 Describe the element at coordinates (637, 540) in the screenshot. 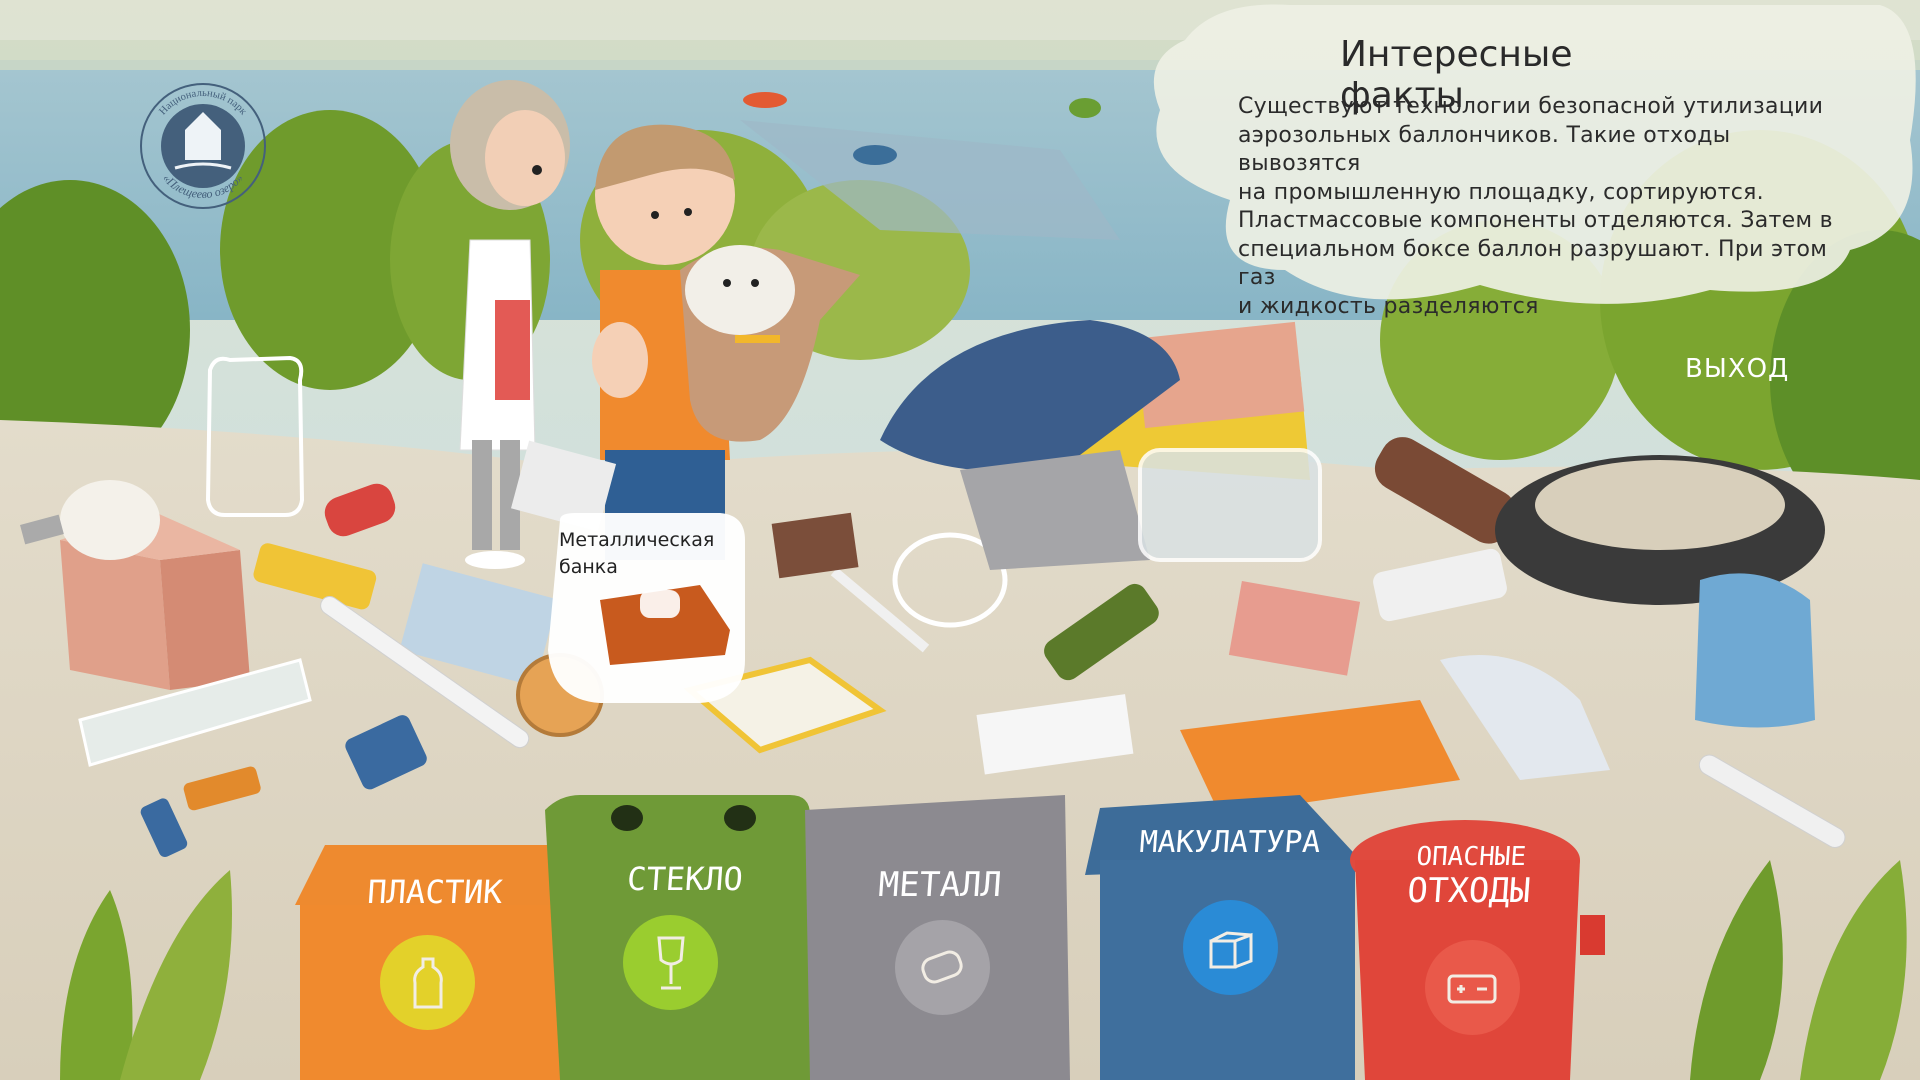

I see `selected-item-line: Металлическая` at that location.